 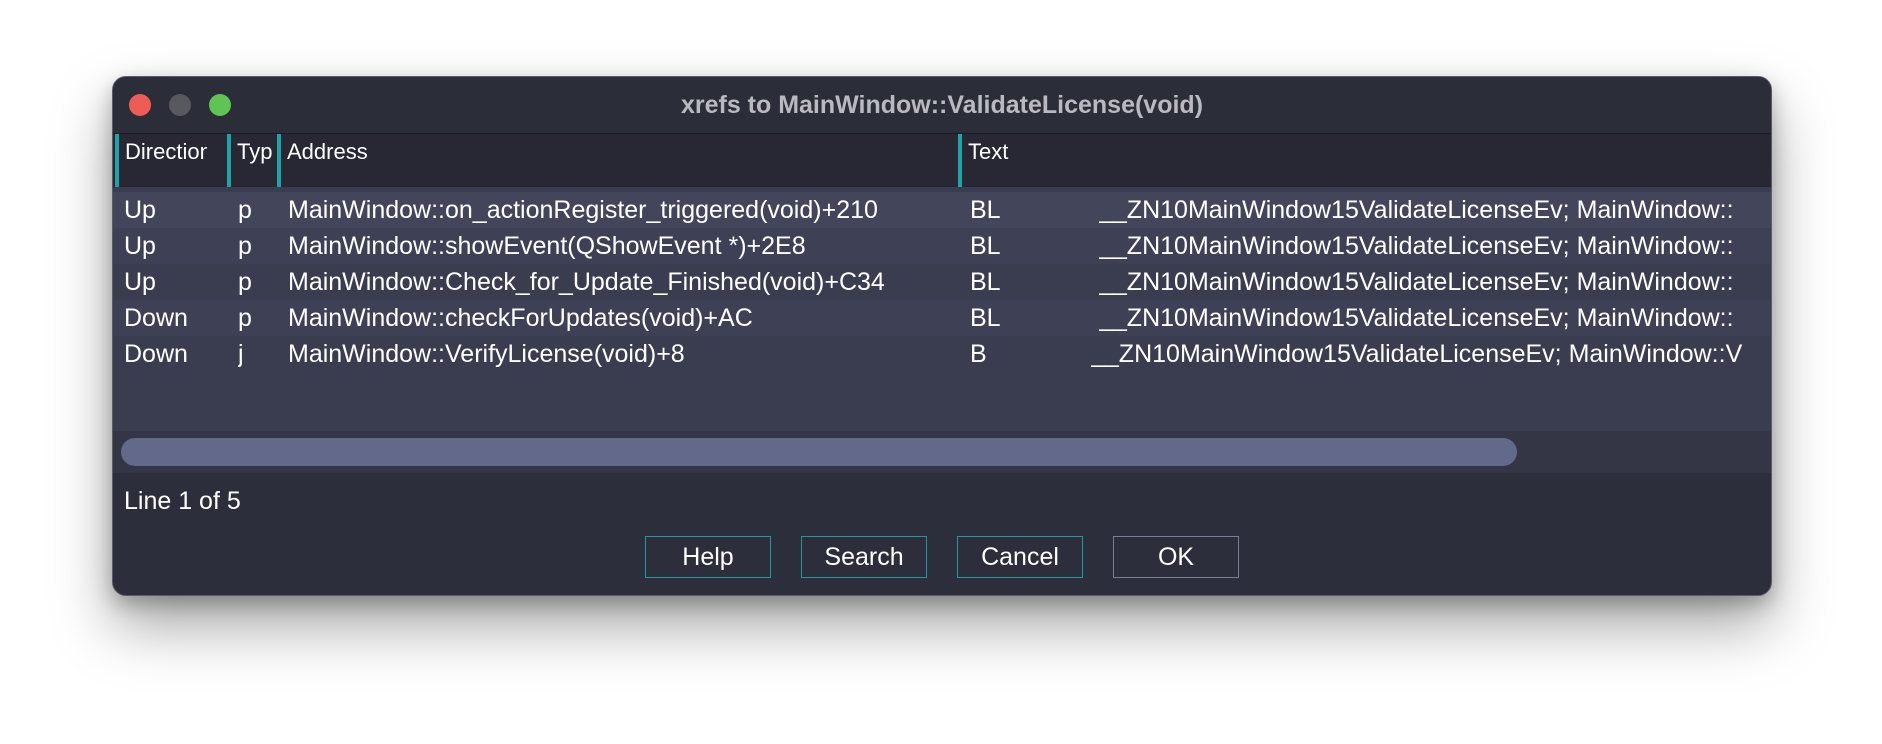 What do you see at coordinates (547, 246) in the screenshot?
I see `cell-address: MainWindow::showEvent(QShowEvent *)+2E8` at bounding box center [547, 246].